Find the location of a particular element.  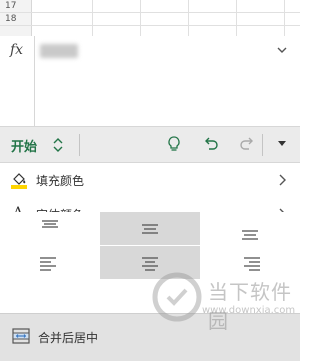

sheet-row: 17 is located at coordinates (150, 6).